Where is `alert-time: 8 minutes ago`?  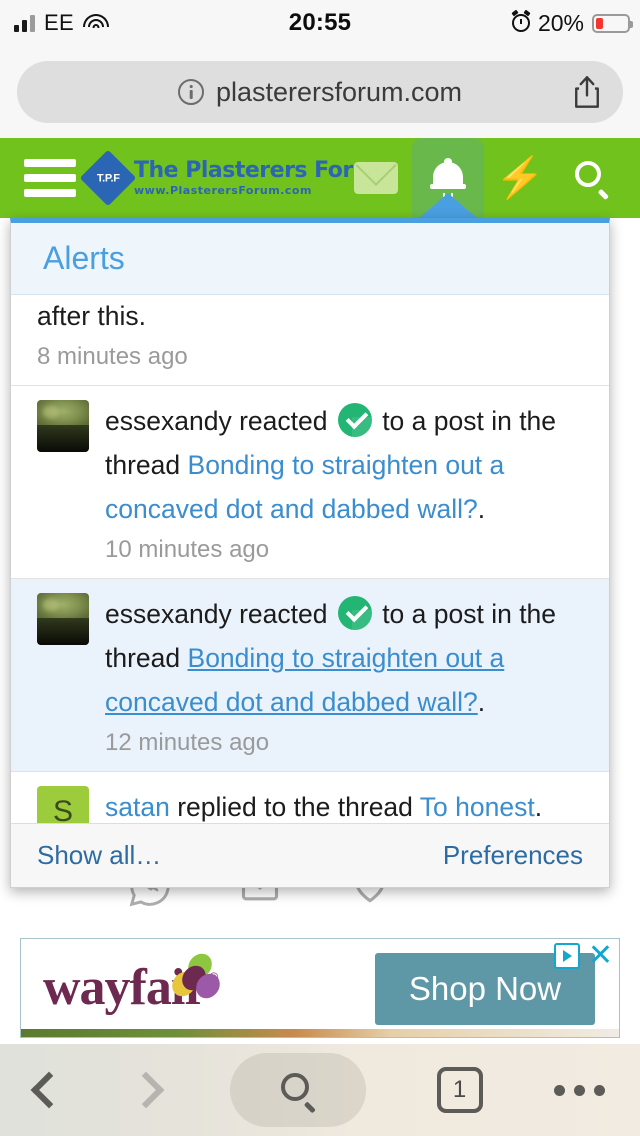
alert-time: 8 minutes ago is located at coordinates (112, 356).